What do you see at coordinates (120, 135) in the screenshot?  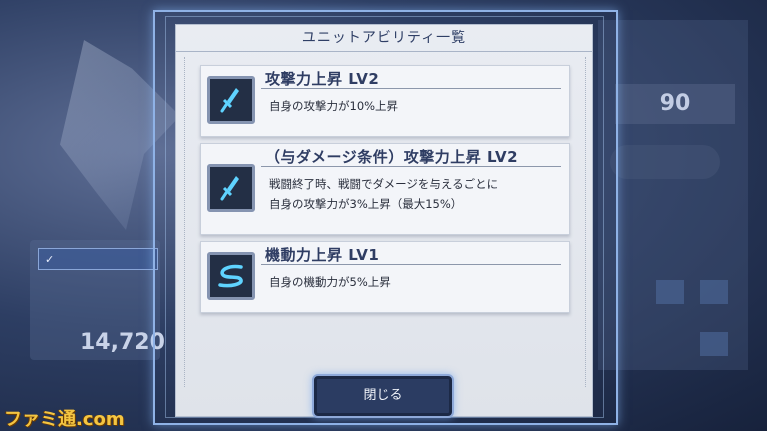 I see `mecha-silhouette` at bounding box center [120, 135].